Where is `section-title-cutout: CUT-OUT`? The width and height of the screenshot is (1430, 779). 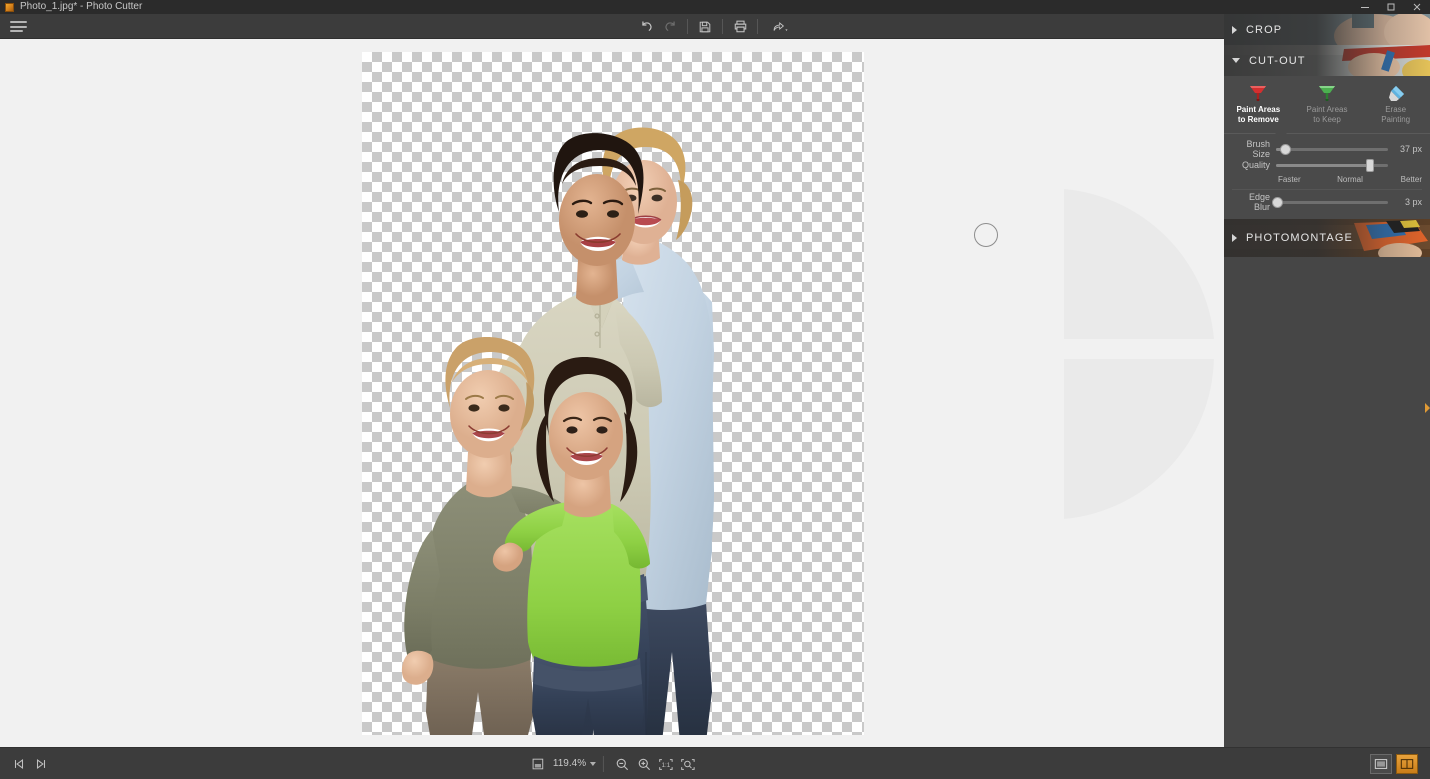 section-title-cutout: CUT-OUT is located at coordinates (1277, 60).